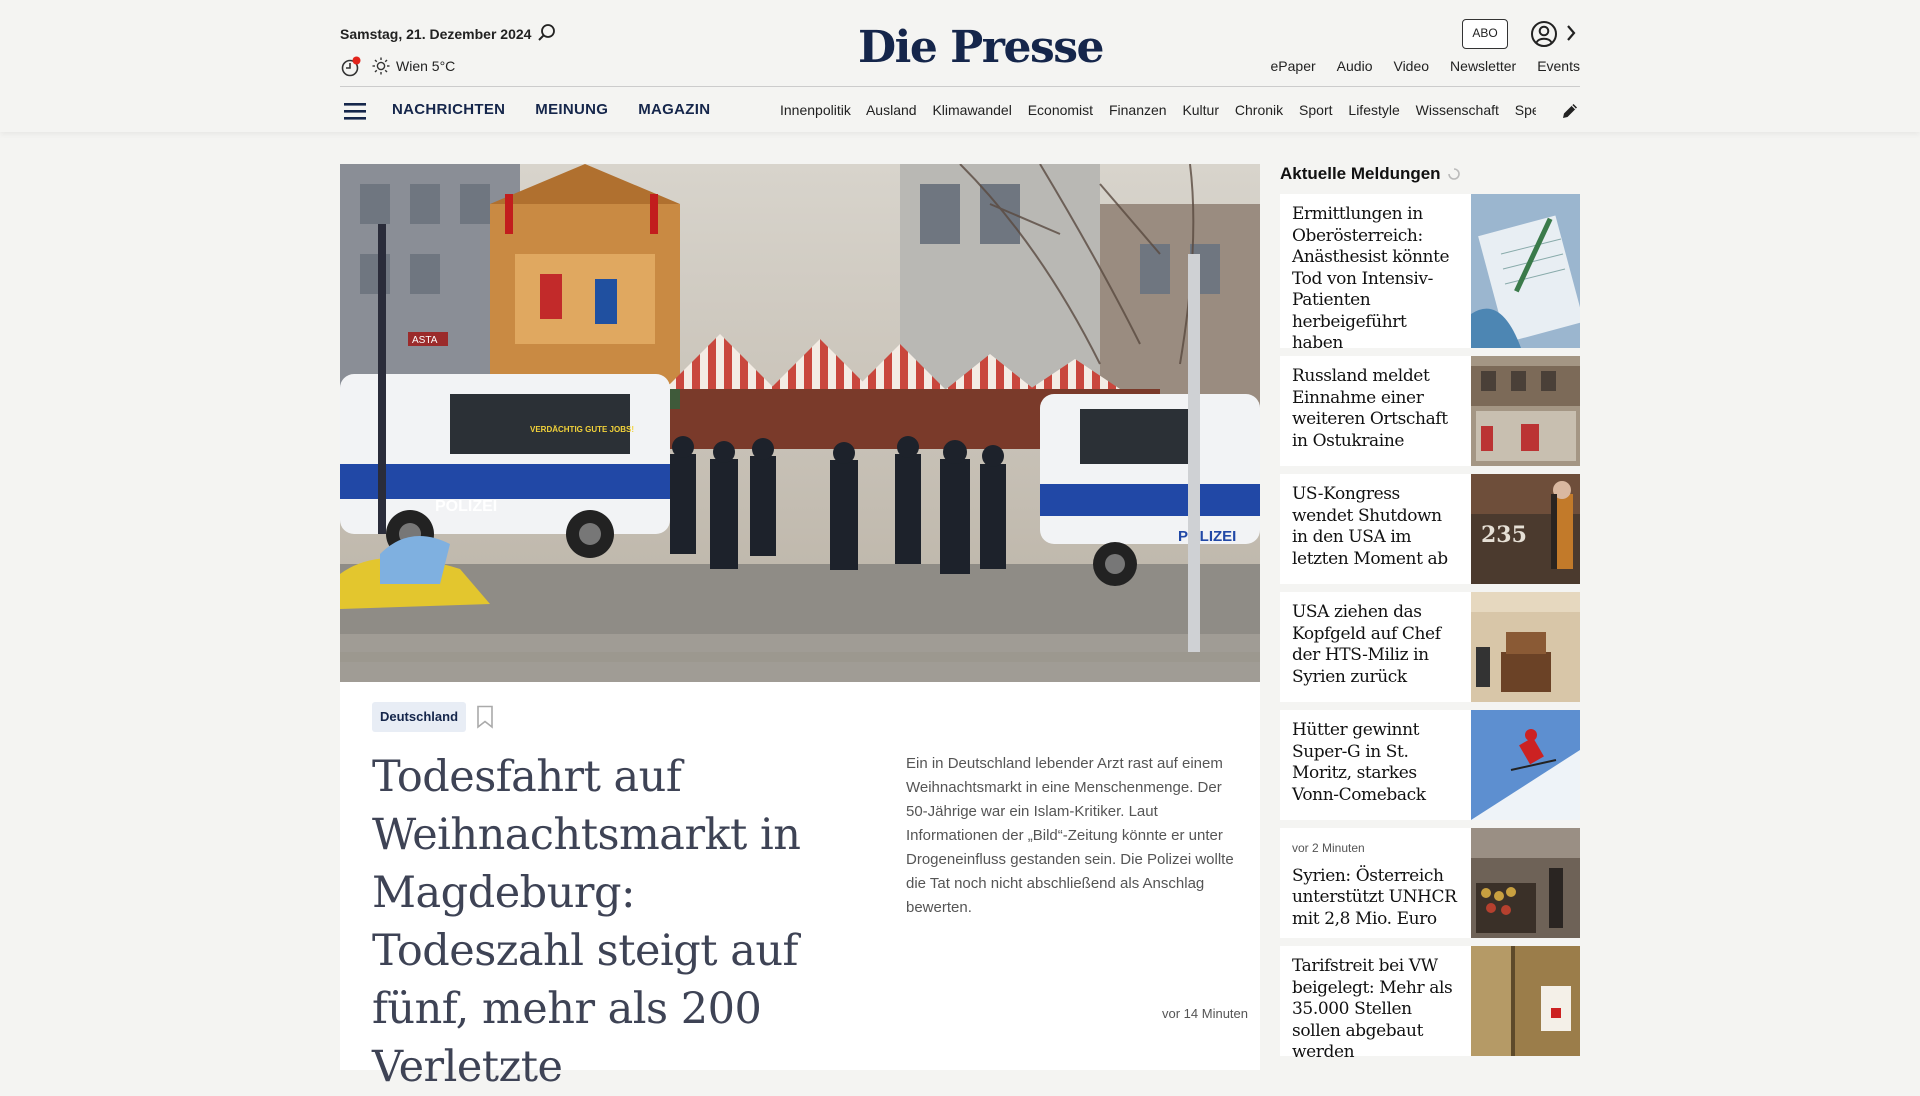 Image resolution: width=1920 pixels, height=1096 pixels. What do you see at coordinates (1293, 66) in the screenshot?
I see `link-epaper: ePaper` at bounding box center [1293, 66].